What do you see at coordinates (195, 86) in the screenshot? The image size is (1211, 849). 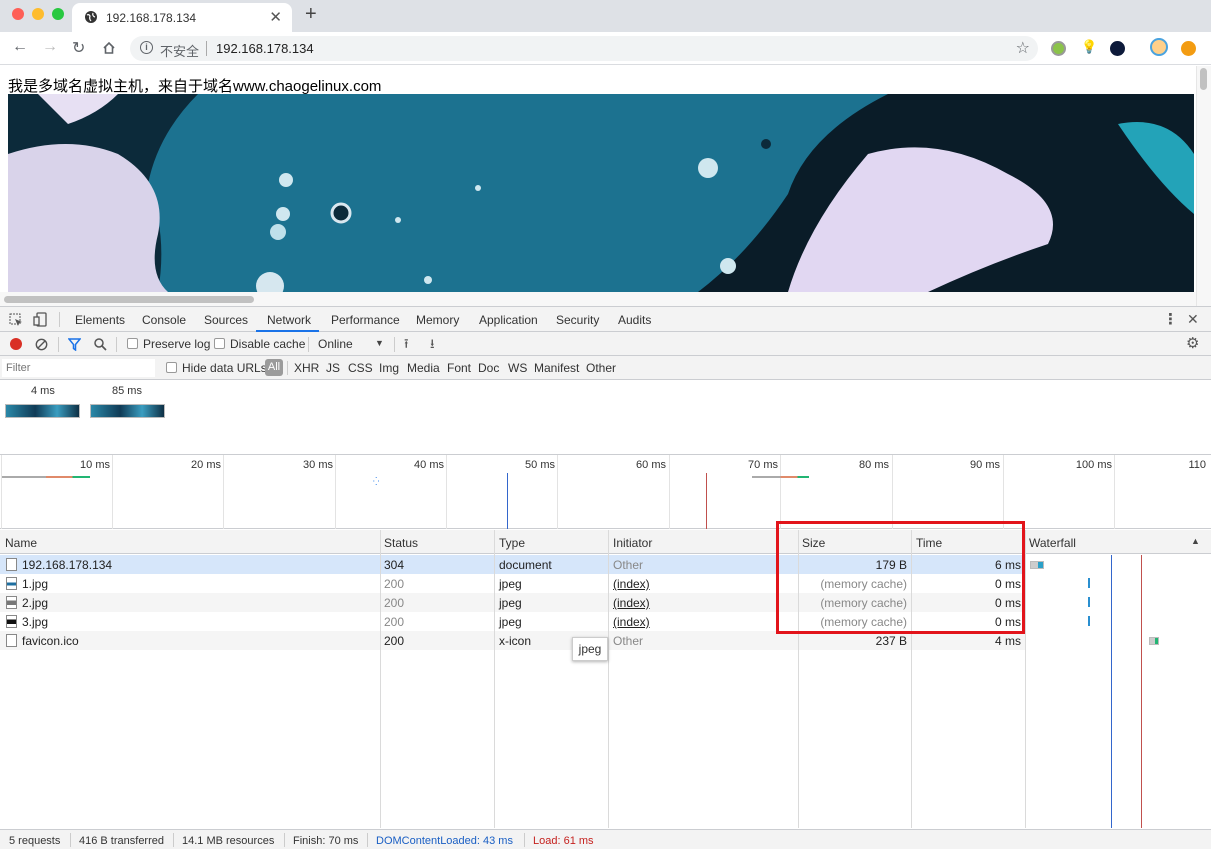 I see `page-heading-text: 我是多域名虚拟主机，来自于域名www.chaogelinux.com` at bounding box center [195, 86].